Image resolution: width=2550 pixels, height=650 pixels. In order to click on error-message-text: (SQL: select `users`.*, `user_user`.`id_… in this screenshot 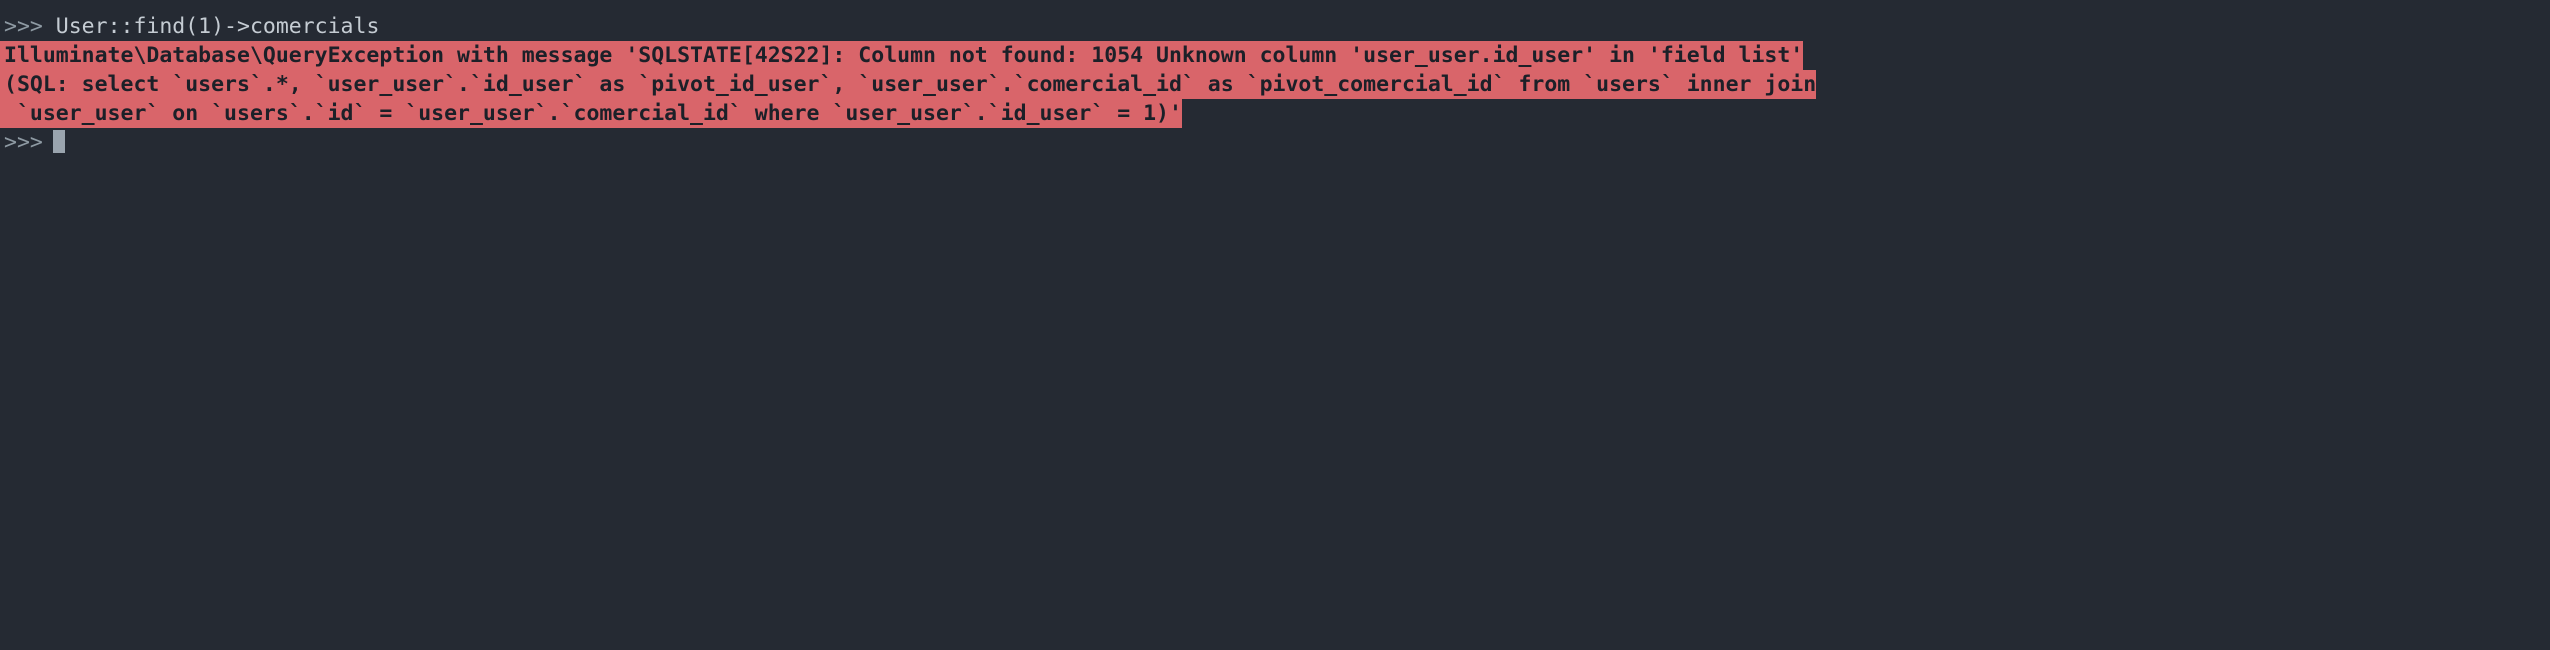, I will do `click(908, 84)`.